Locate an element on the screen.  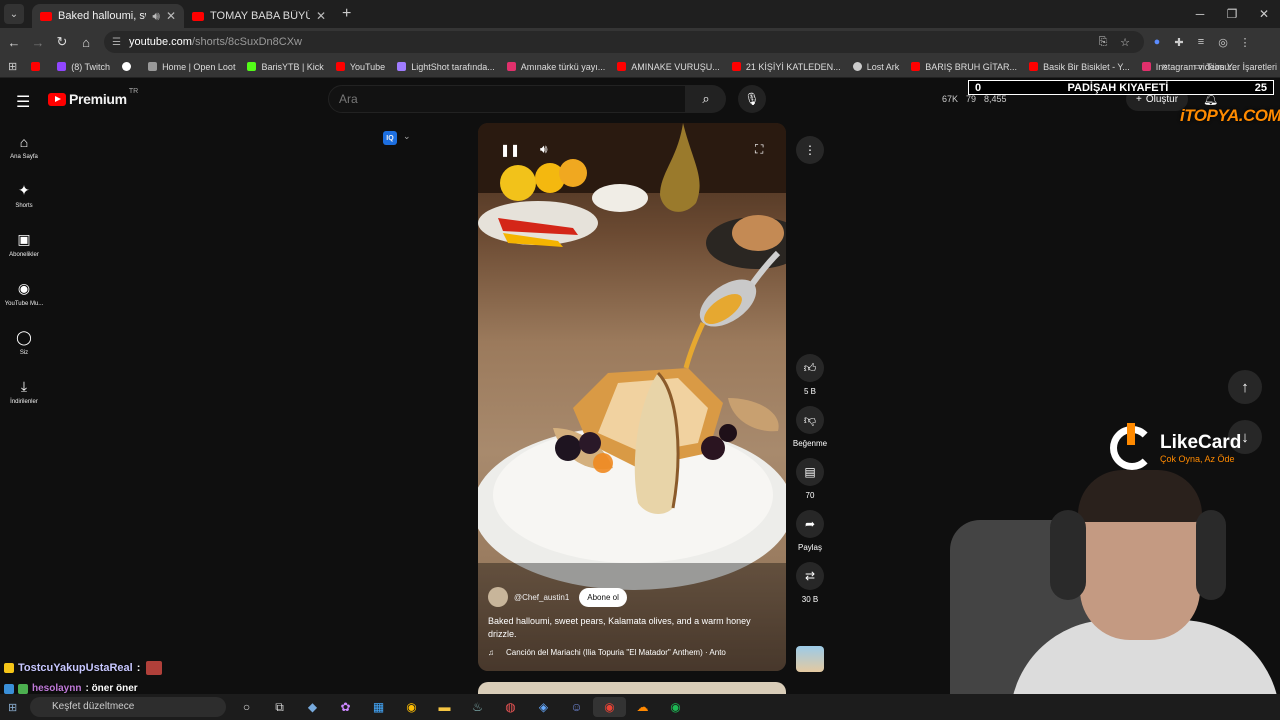
browser-menu-icon: ⋮ is located at coordinates (1245, 42).